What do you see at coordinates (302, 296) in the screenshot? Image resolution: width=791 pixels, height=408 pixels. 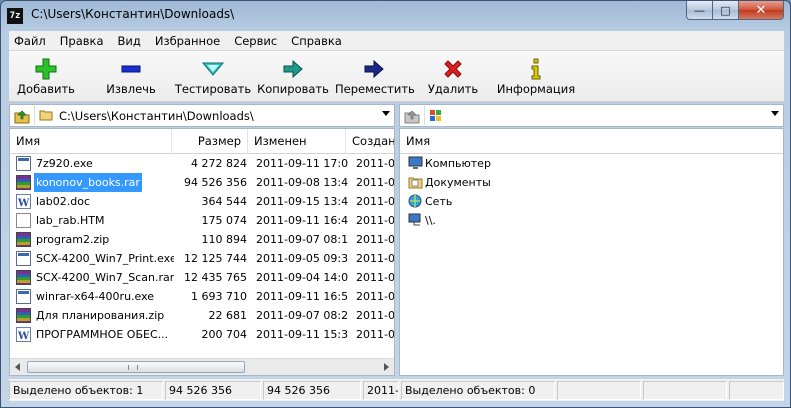 I see `file-modified: 2011-09-11 16:57` at bounding box center [302, 296].